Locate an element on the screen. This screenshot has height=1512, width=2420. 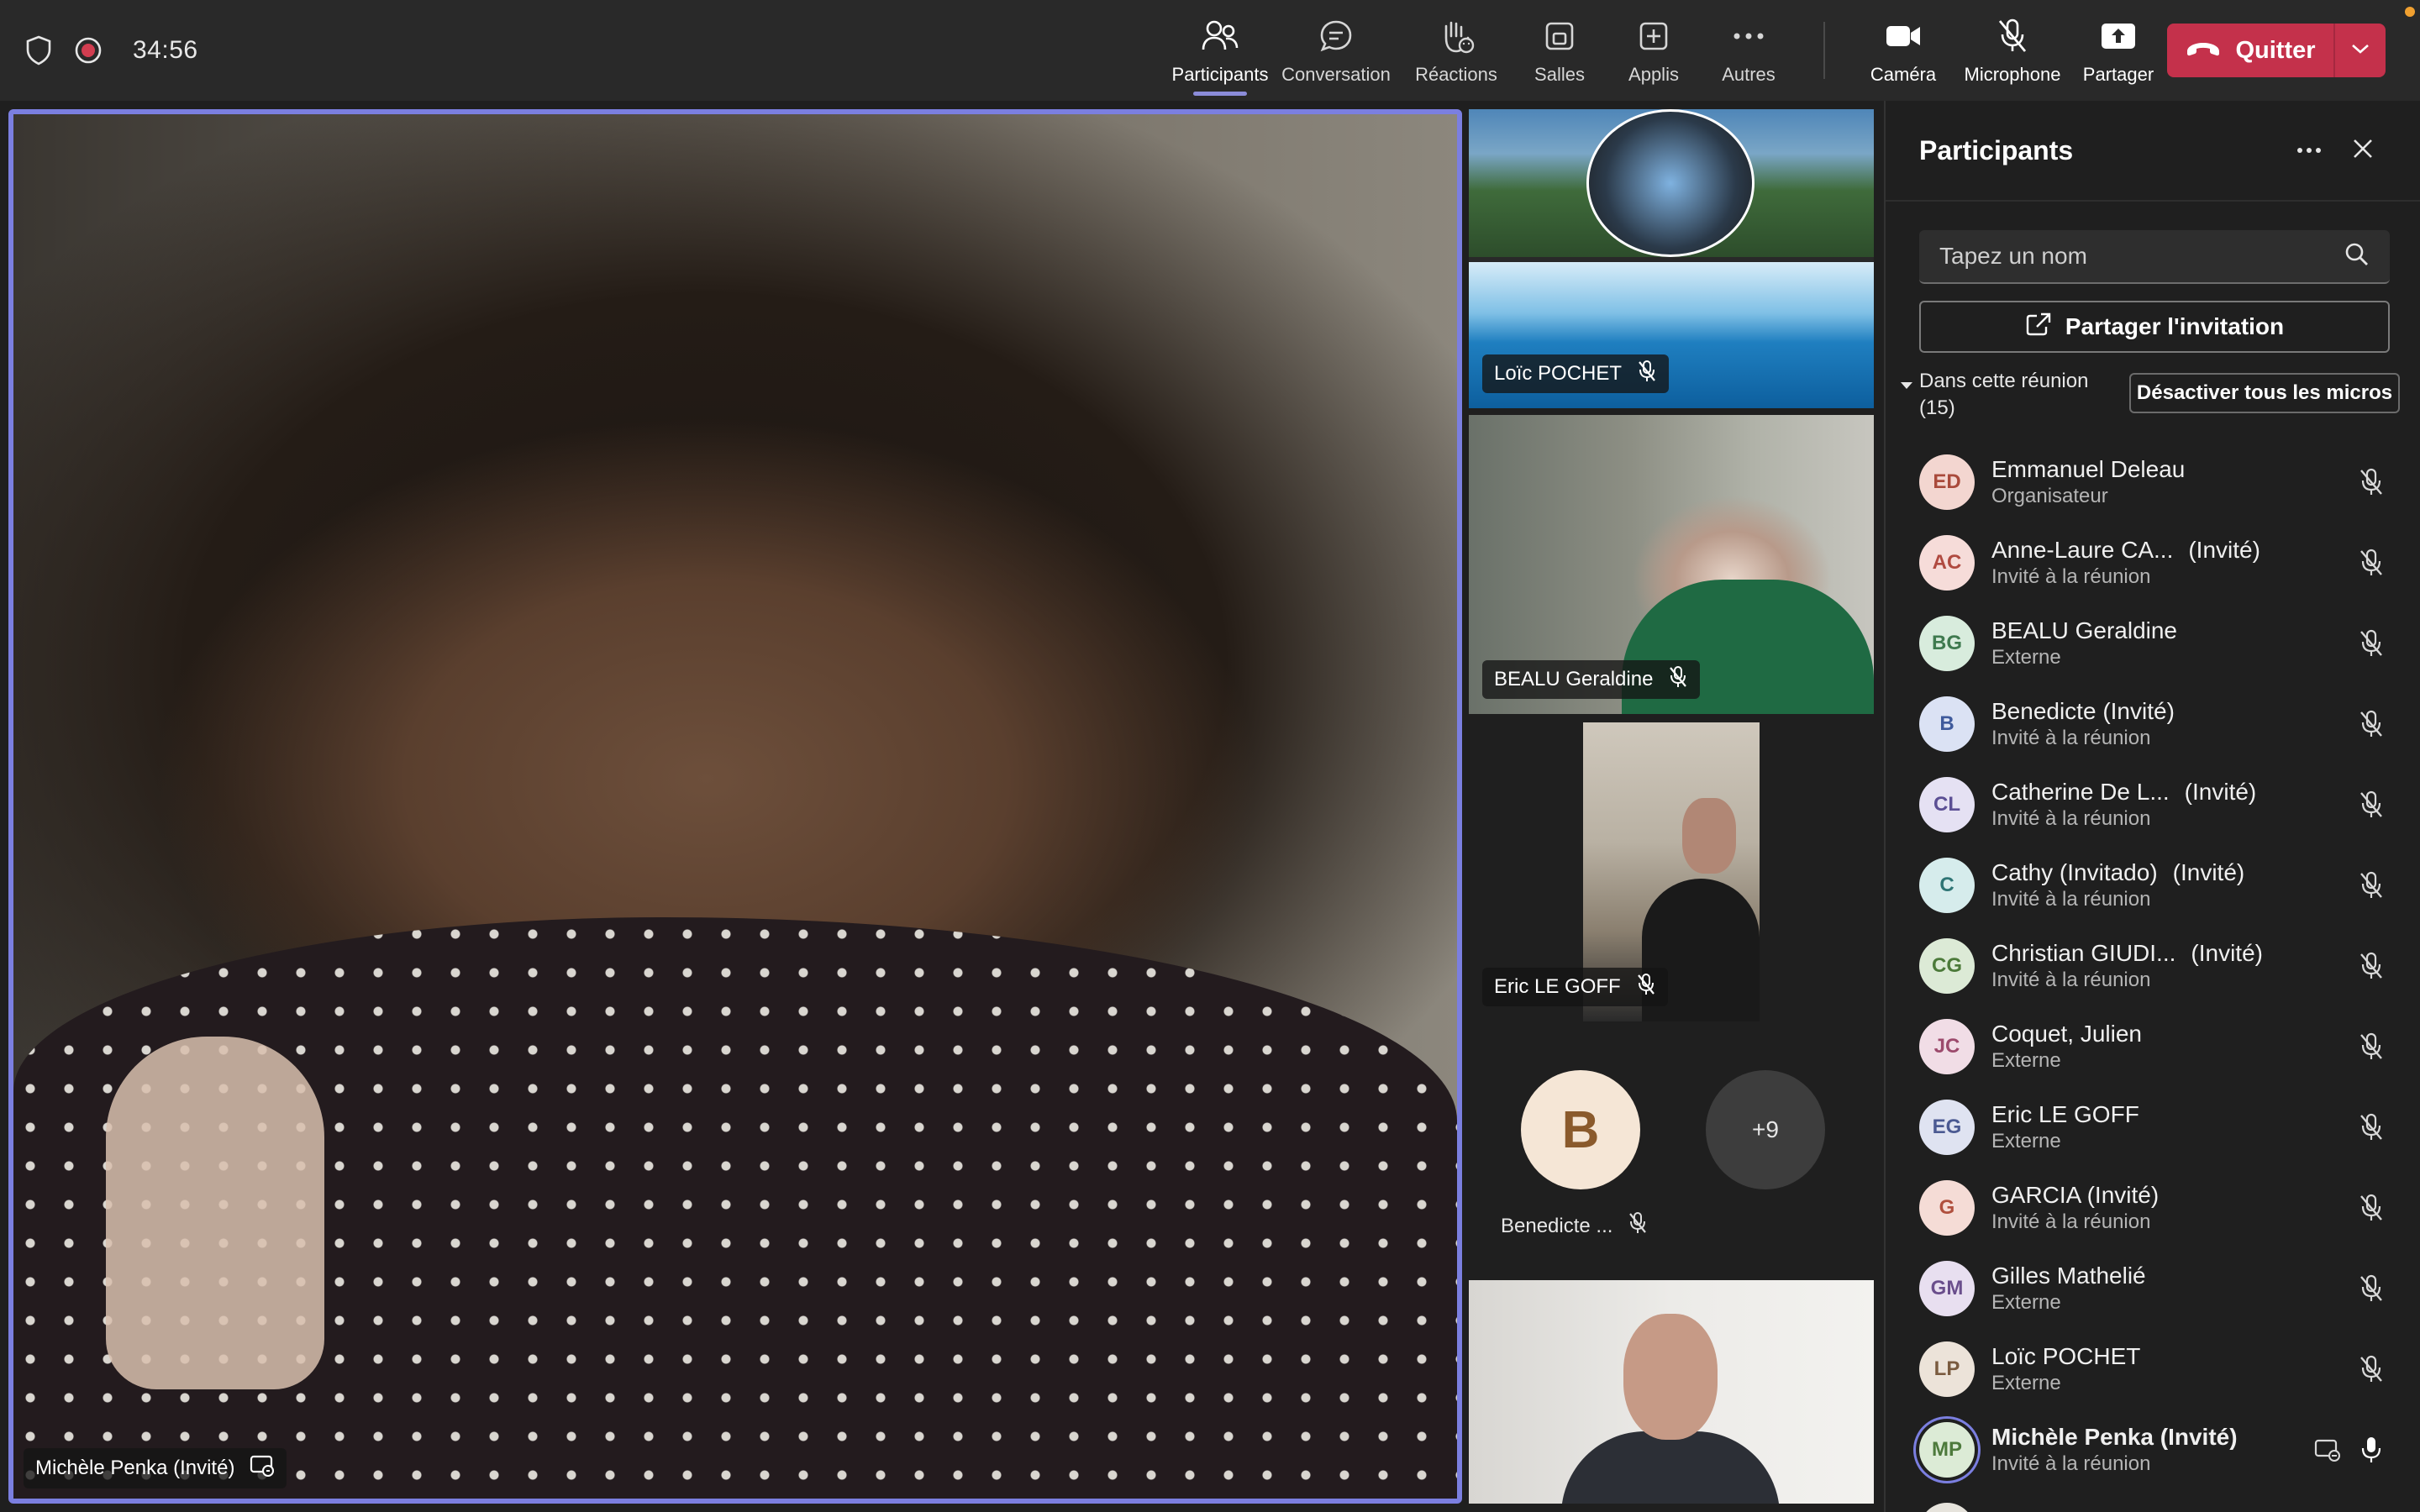
self-view-video is located at coordinates (1671, 1392).